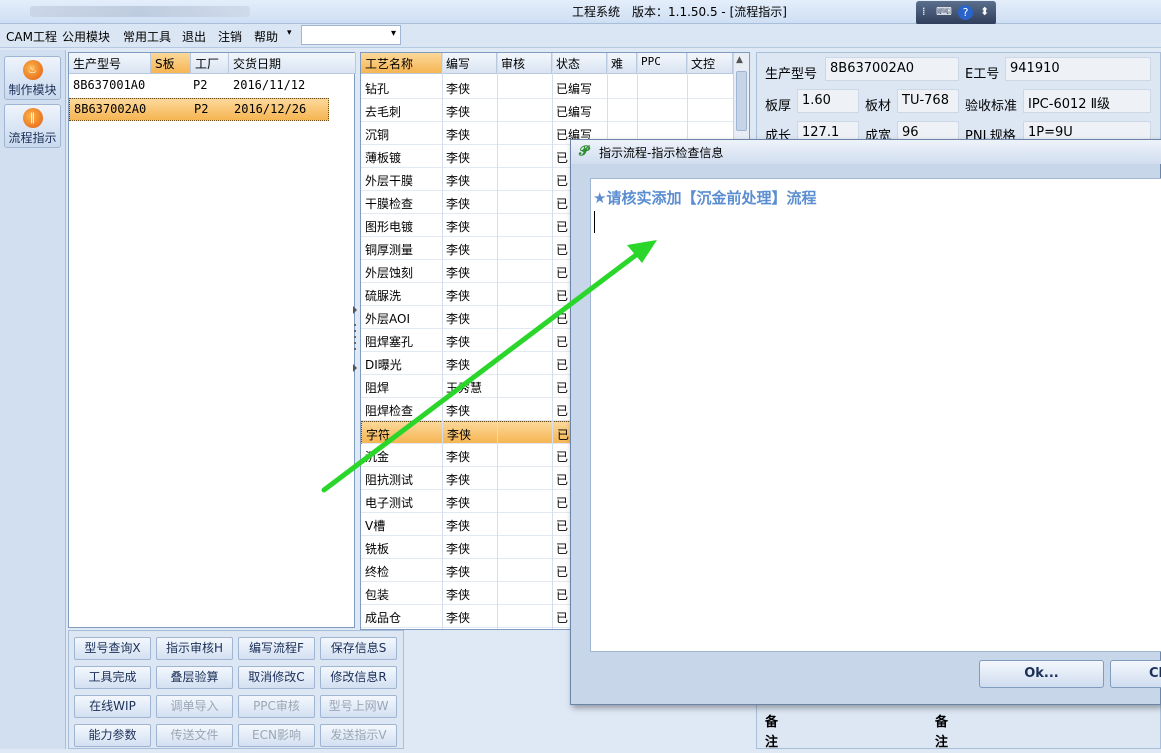 The image size is (1161, 753). Describe the element at coordinates (110, 63) in the screenshot. I see `col-header-model: 生产型号` at that location.